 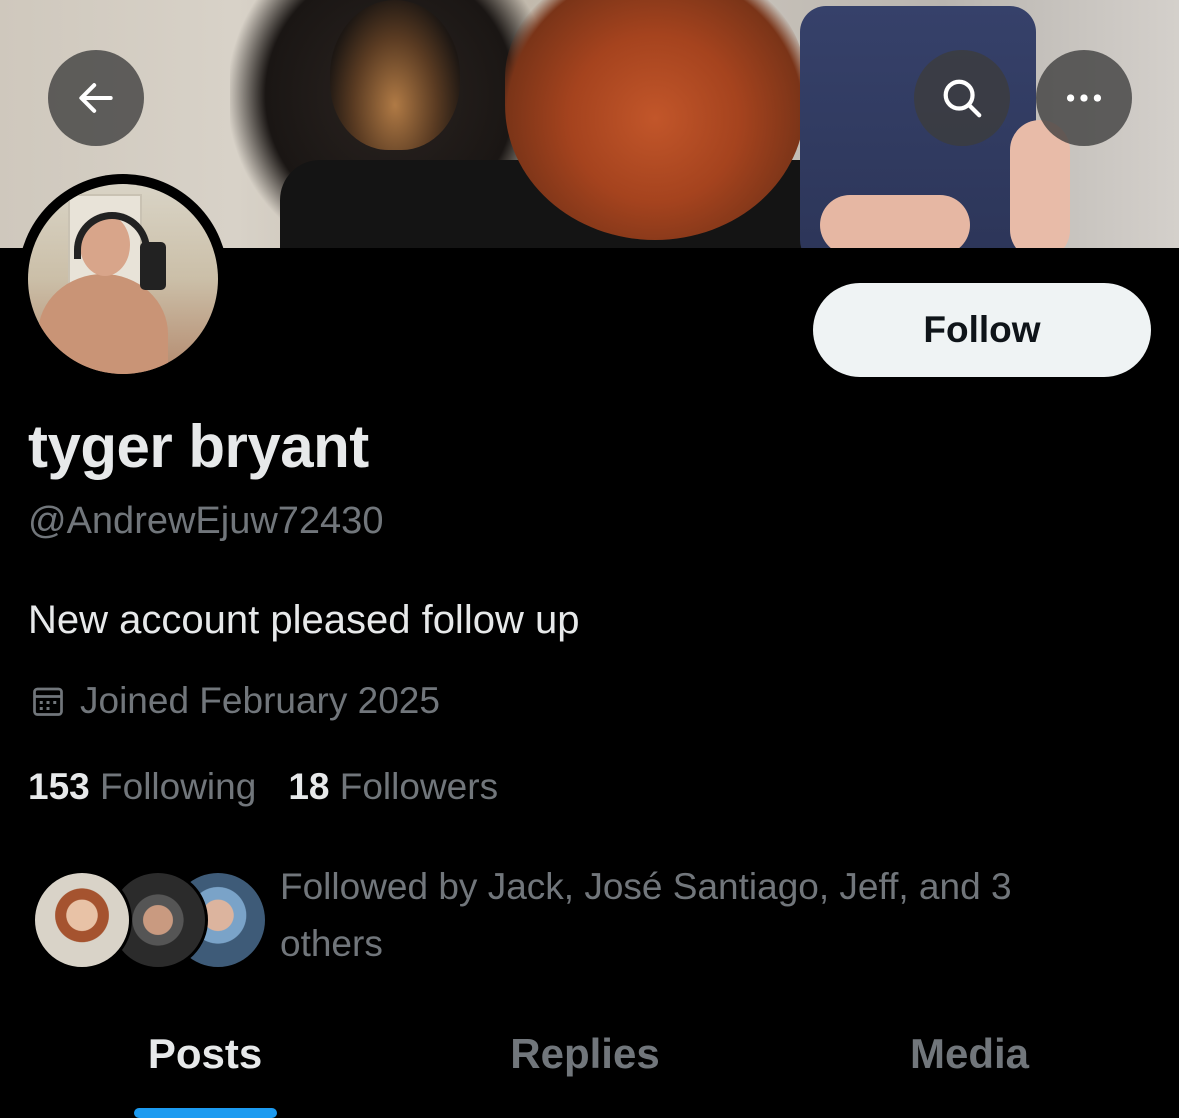 I want to click on tab-media: Media, so click(x=969, y=1064).